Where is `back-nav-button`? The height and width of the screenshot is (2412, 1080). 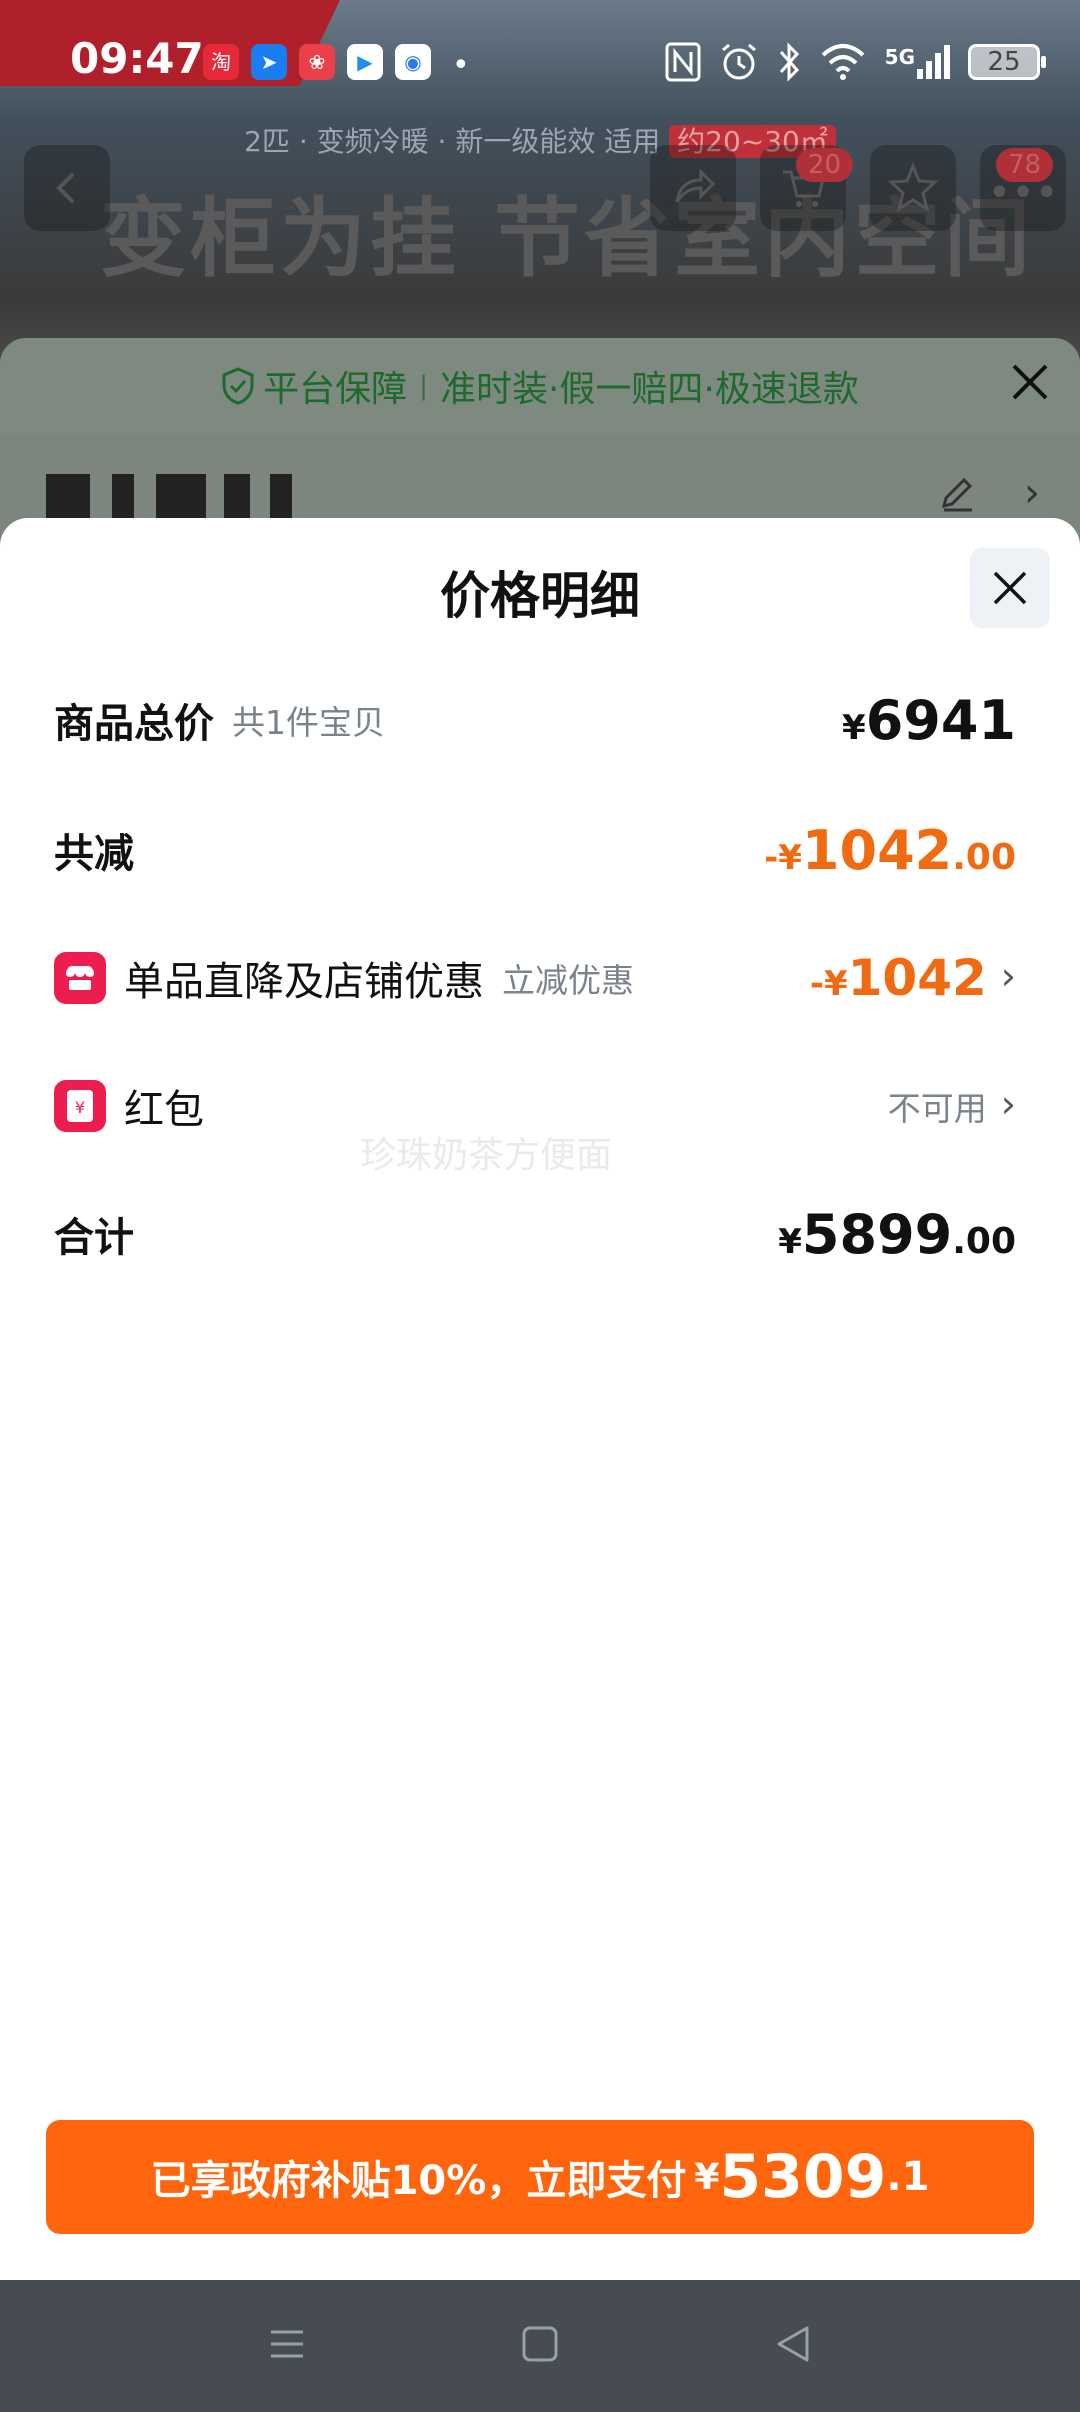 back-nav-button is located at coordinates (793, 2346).